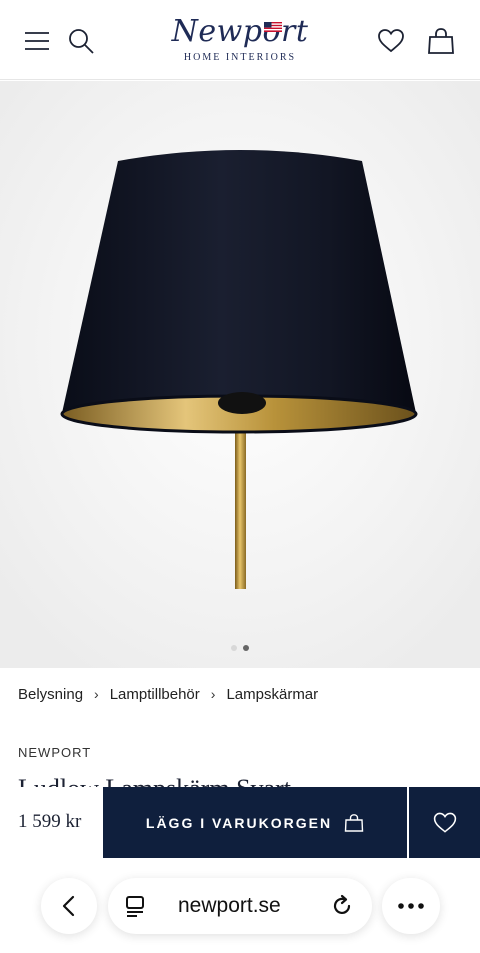 The height and width of the screenshot is (953, 480). I want to click on us-flag-icon, so click(273, 27).